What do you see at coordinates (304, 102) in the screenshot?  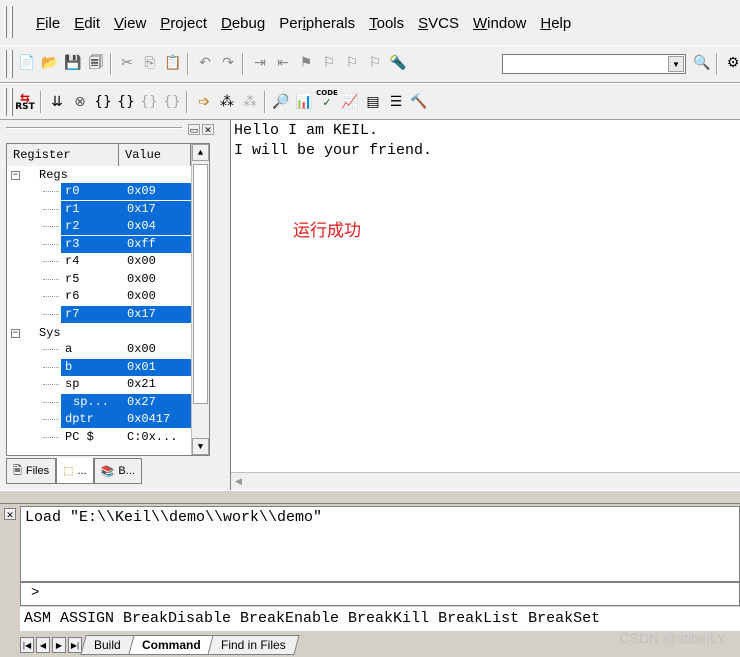 I see `watch-icon: 📊` at bounding box center [304, 102].